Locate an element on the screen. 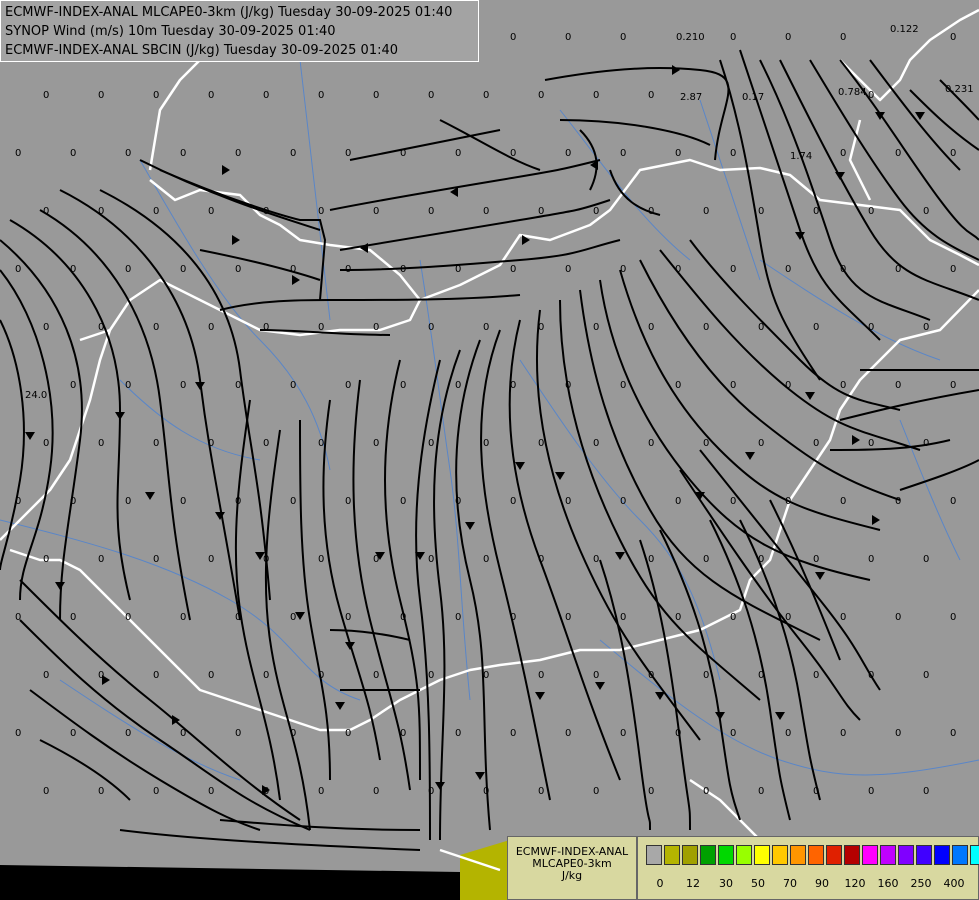 The width and height of the screenshot is (979, 900). legend-tick: 120 is located at coordinates (855, 883).